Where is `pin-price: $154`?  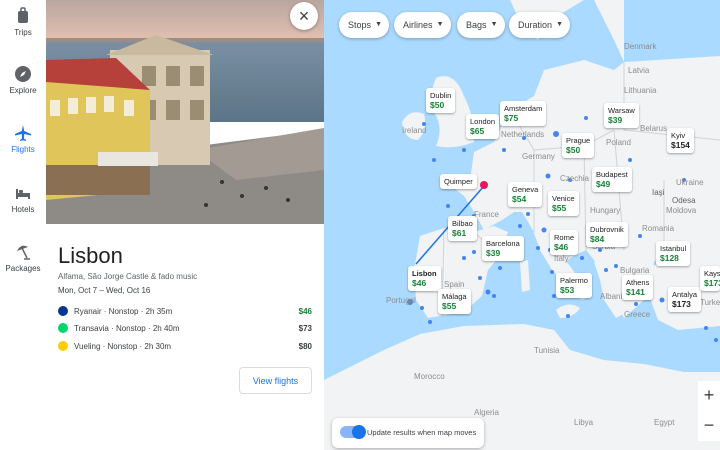 pin-price: $154 is located at coordinates (680, 145).